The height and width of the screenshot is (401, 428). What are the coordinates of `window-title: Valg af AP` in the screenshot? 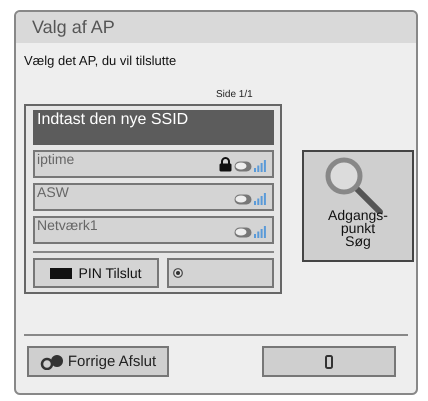 It's located at (73, 27).